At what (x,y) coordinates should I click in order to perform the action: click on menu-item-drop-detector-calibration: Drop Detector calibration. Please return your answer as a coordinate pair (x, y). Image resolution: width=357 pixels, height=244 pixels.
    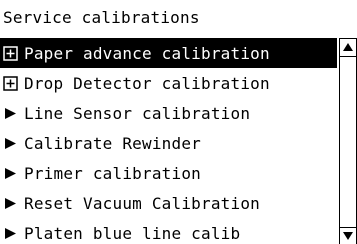
    Looking at the image, I should click on (168, 83).